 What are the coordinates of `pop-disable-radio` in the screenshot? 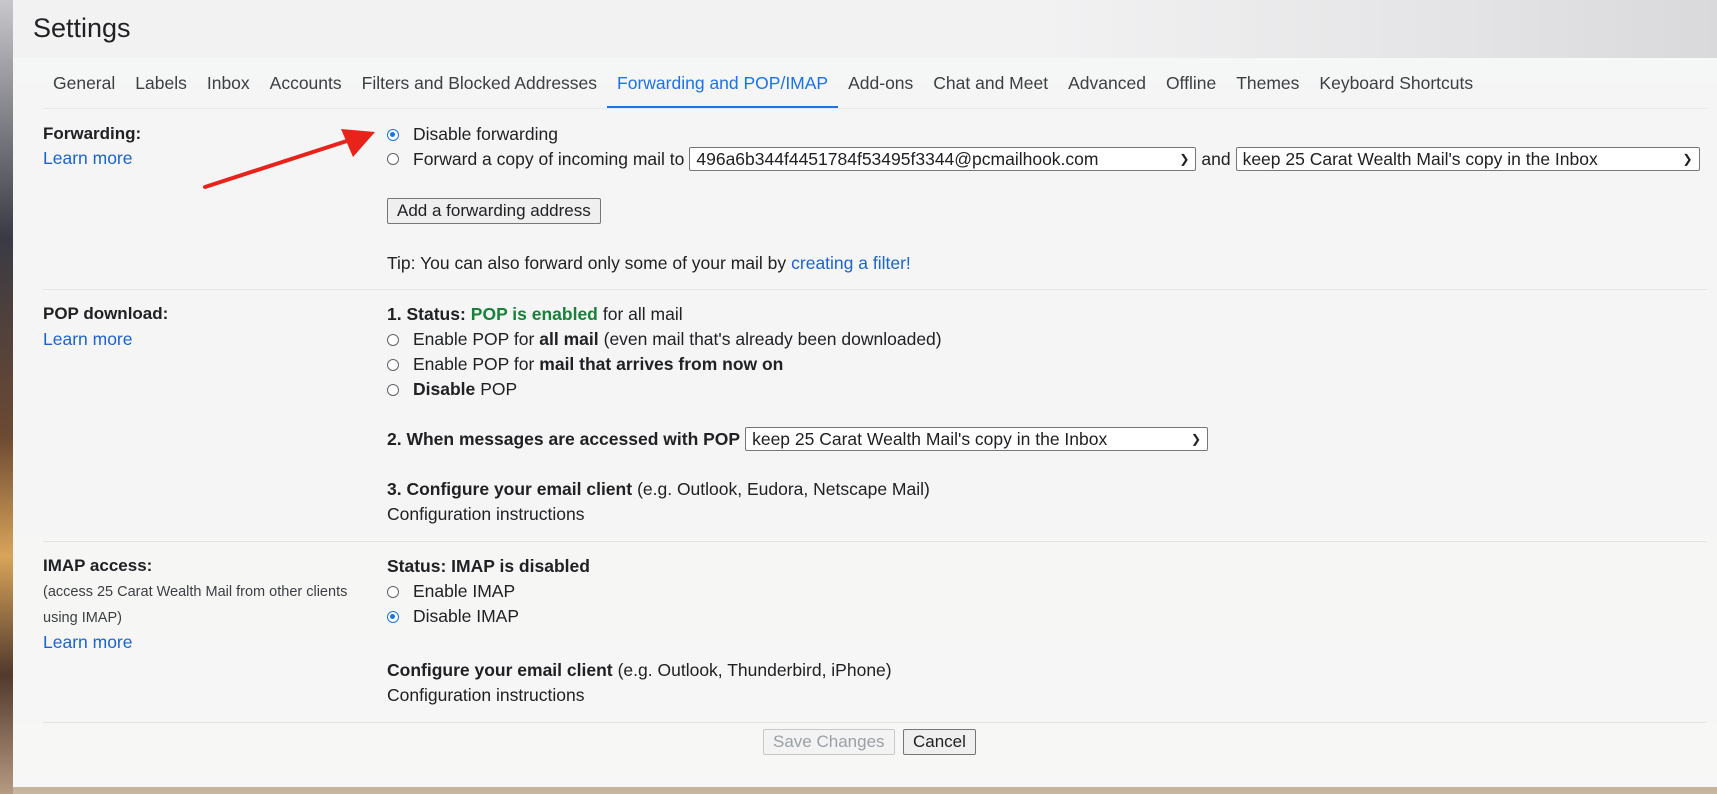 It's located at (393, 389).